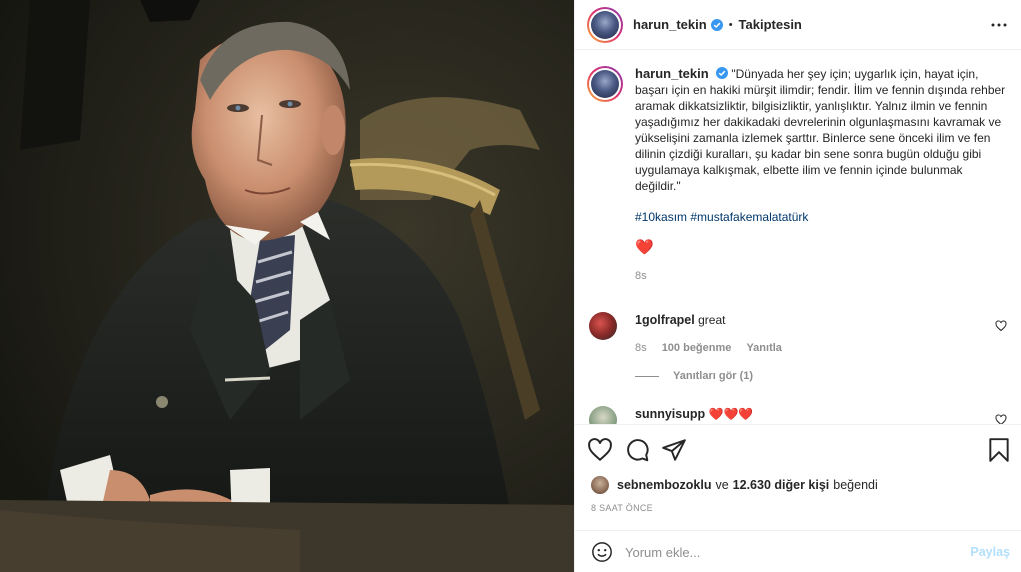 The height and width of the screenshot is (572, 1021). I want to click on view-replies-button: Yanıtları gör (1), so click(823, 376).